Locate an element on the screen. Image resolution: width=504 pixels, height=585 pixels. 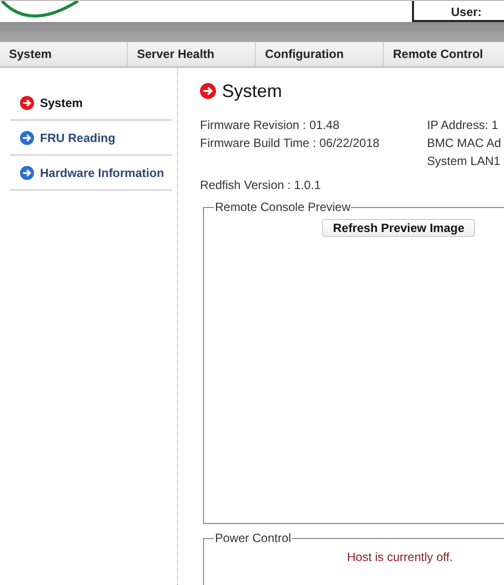
nav-tab: System is located at coordinates (64, 54).